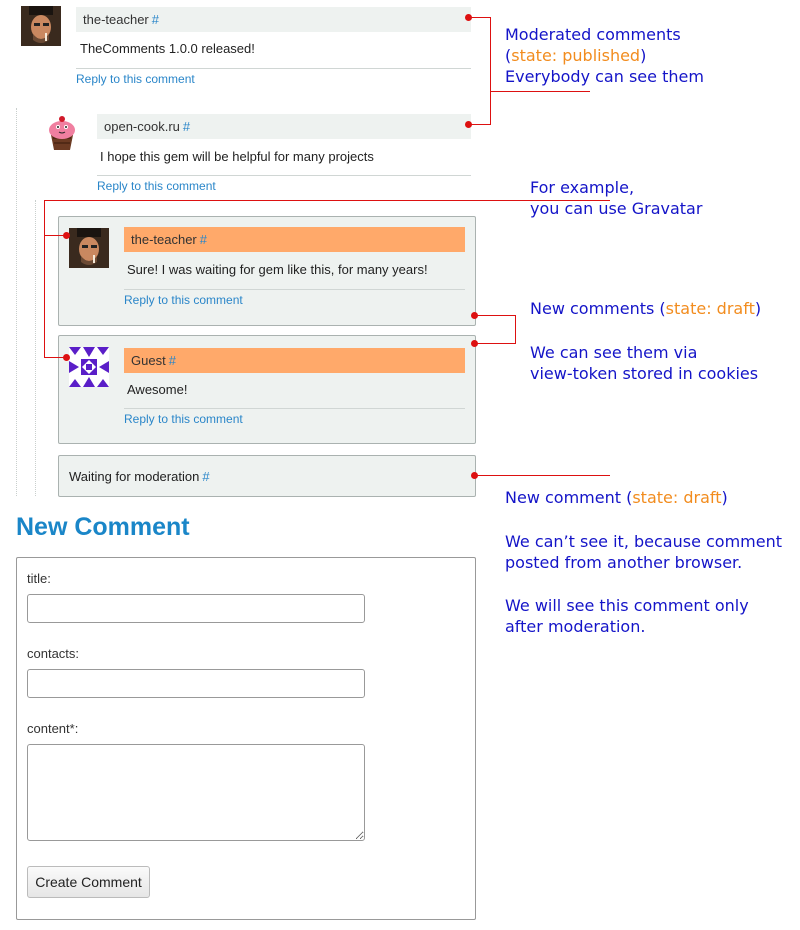 Image resolution: width=800 pixels, height=930 pixels. Describe the element at coordinates (646, 308) in the screenshot. I see `annotation-new-comments: New comments (state: draft)` at that location.